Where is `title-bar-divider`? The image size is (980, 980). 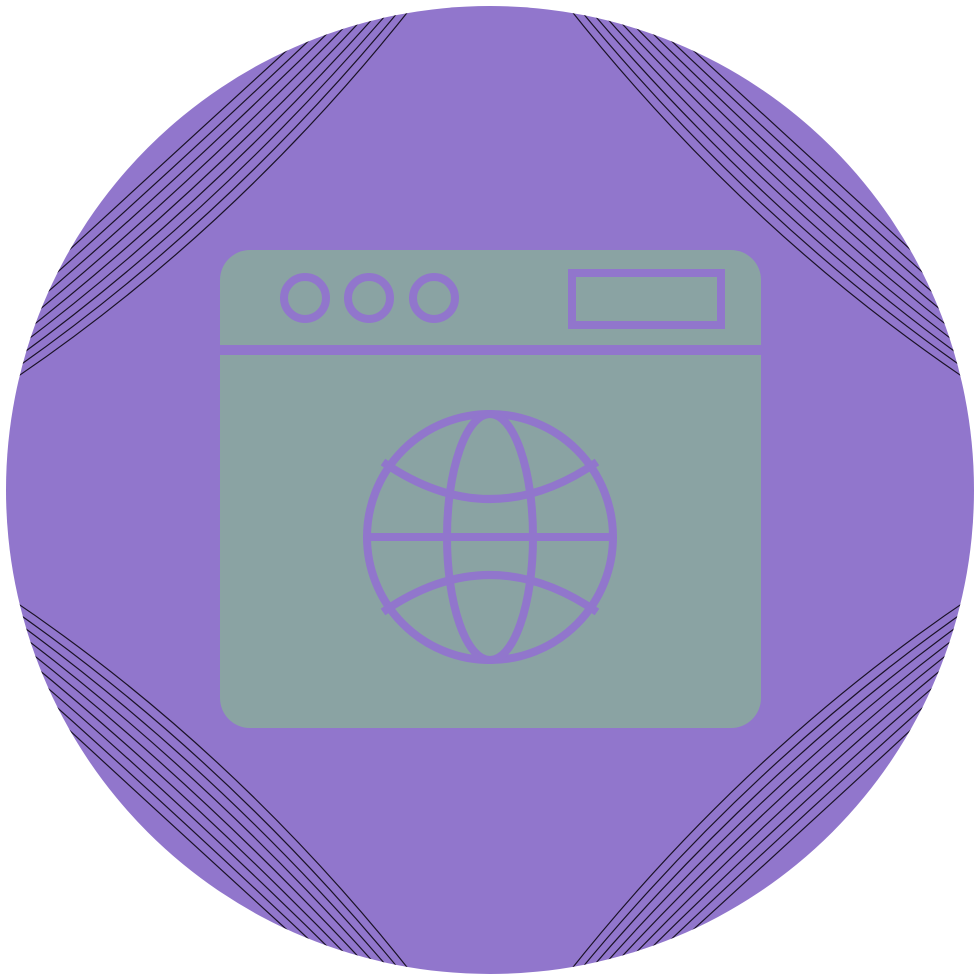 title-bar-divider is located at coordinates (490, 350).